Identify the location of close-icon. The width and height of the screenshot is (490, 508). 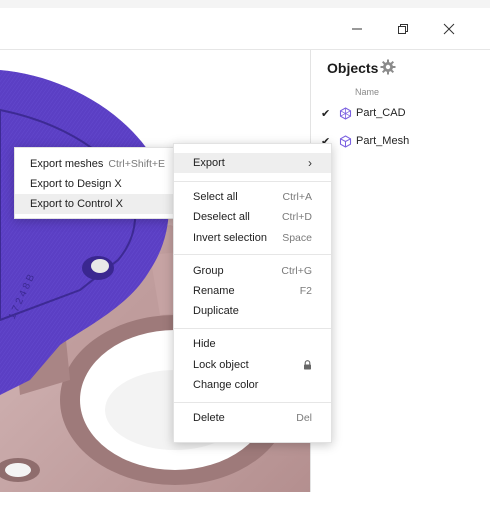
(449, 29).